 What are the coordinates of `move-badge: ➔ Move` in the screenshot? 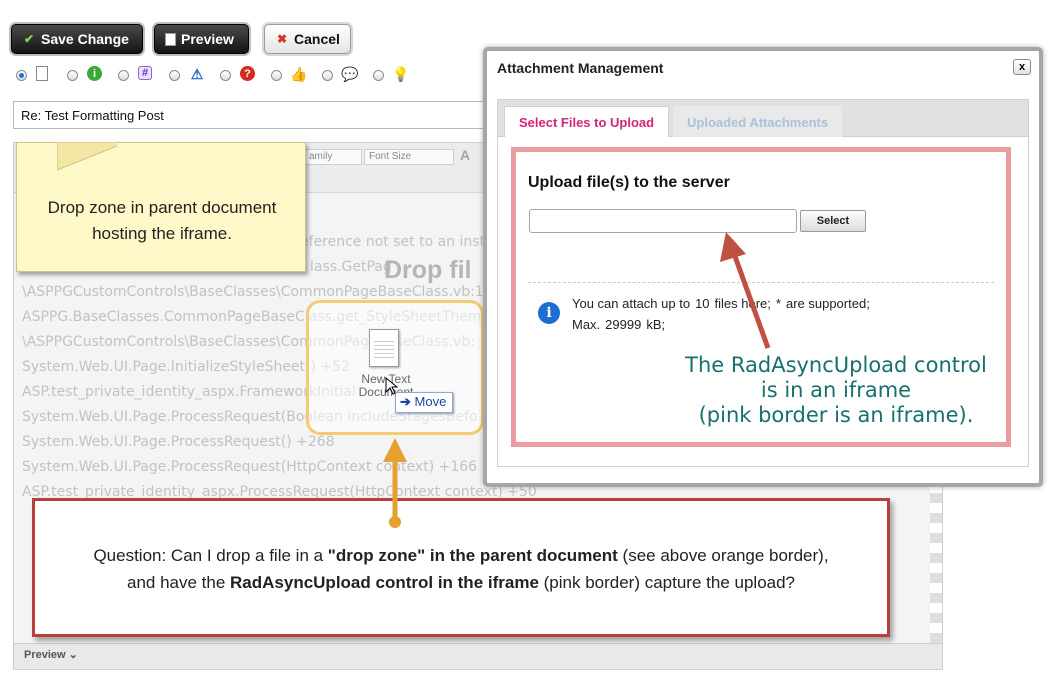 It's located at (424, 402).